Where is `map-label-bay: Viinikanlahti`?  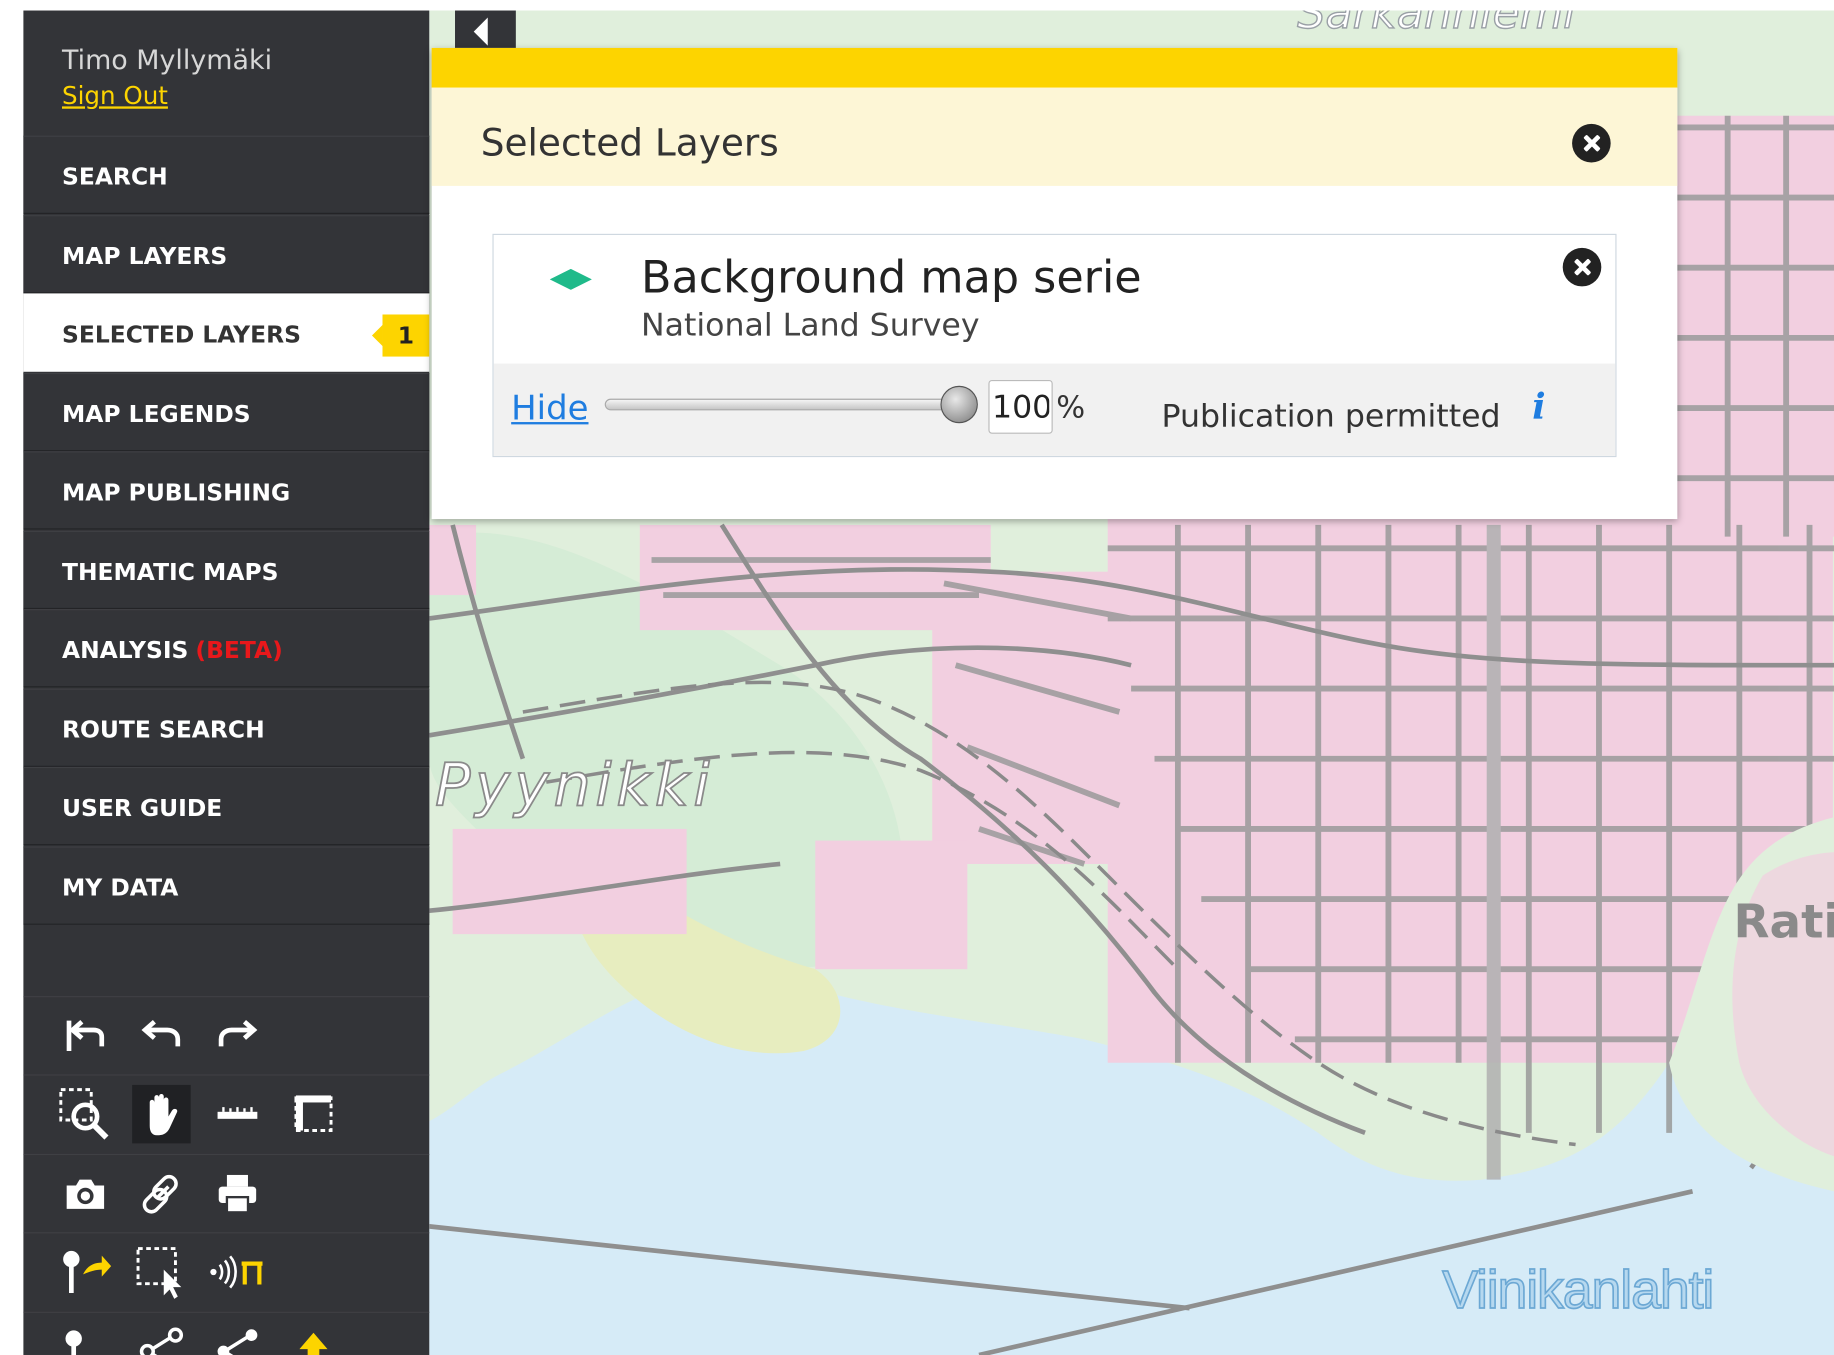 map-label-bay: Viinikanlahti is located at coordinates (1577, 1290).